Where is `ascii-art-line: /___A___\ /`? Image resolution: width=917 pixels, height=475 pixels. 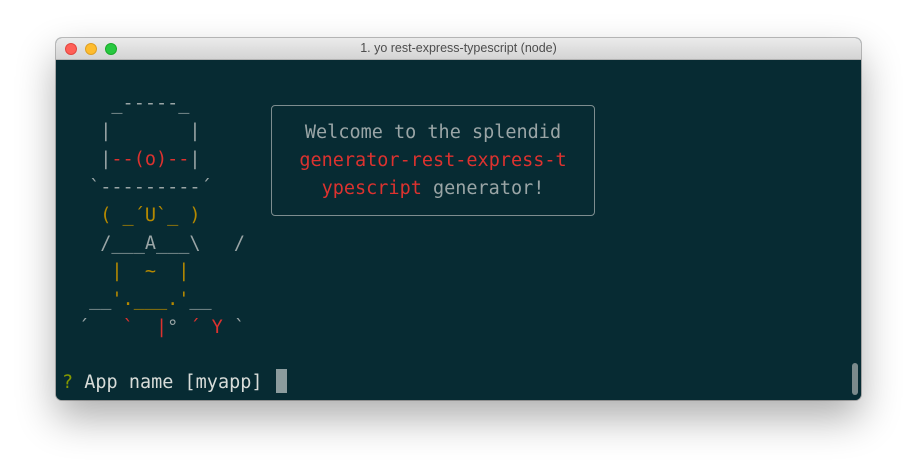 ascii-art-line: /___A___\ / is located at coordinates (161, 244).